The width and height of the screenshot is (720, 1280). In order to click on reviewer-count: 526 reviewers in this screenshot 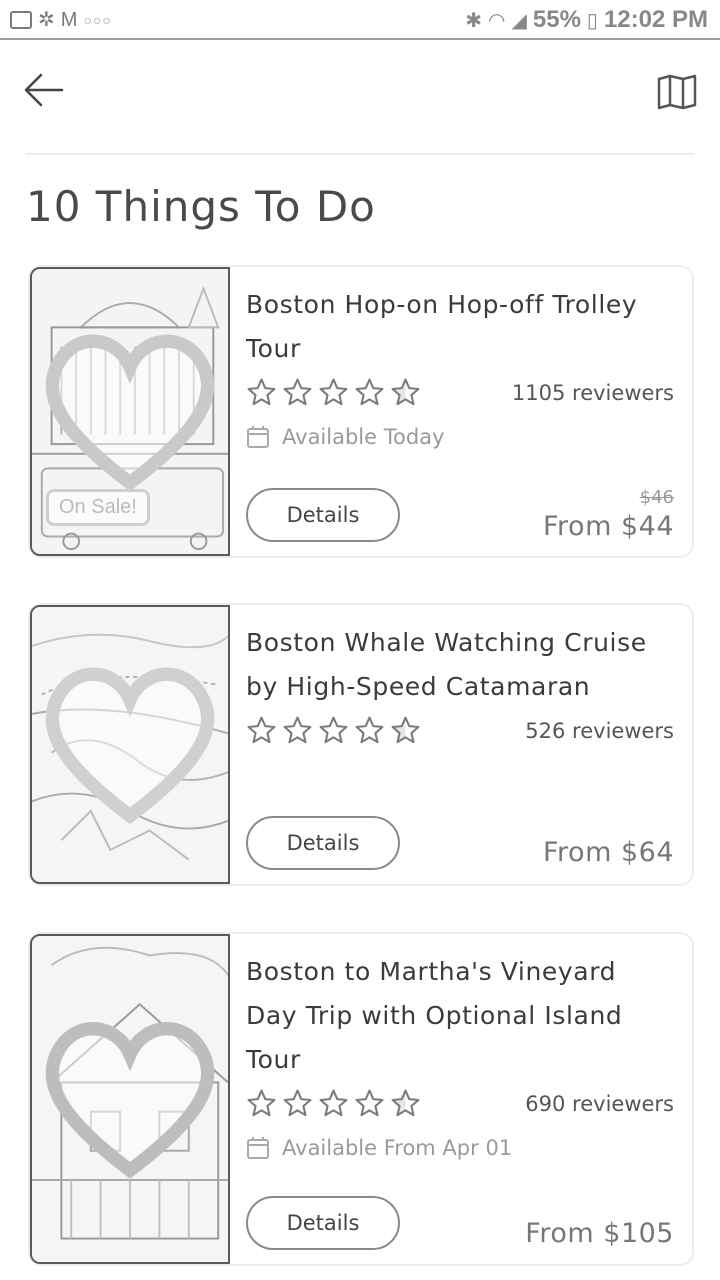, I will do `click(599, 731)`.